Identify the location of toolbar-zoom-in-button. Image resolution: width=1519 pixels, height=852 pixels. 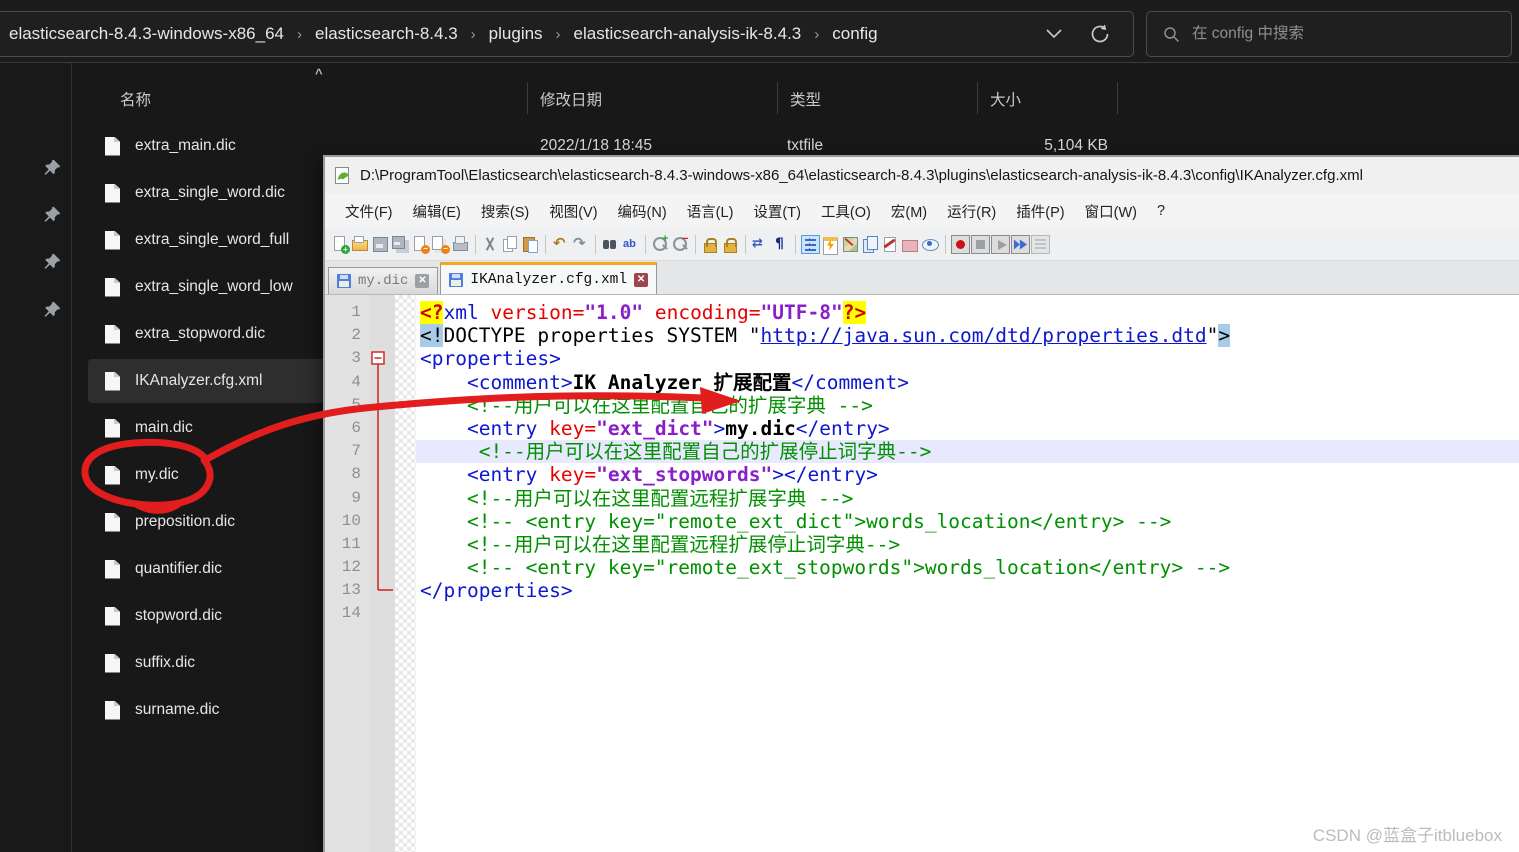
(660, 243).